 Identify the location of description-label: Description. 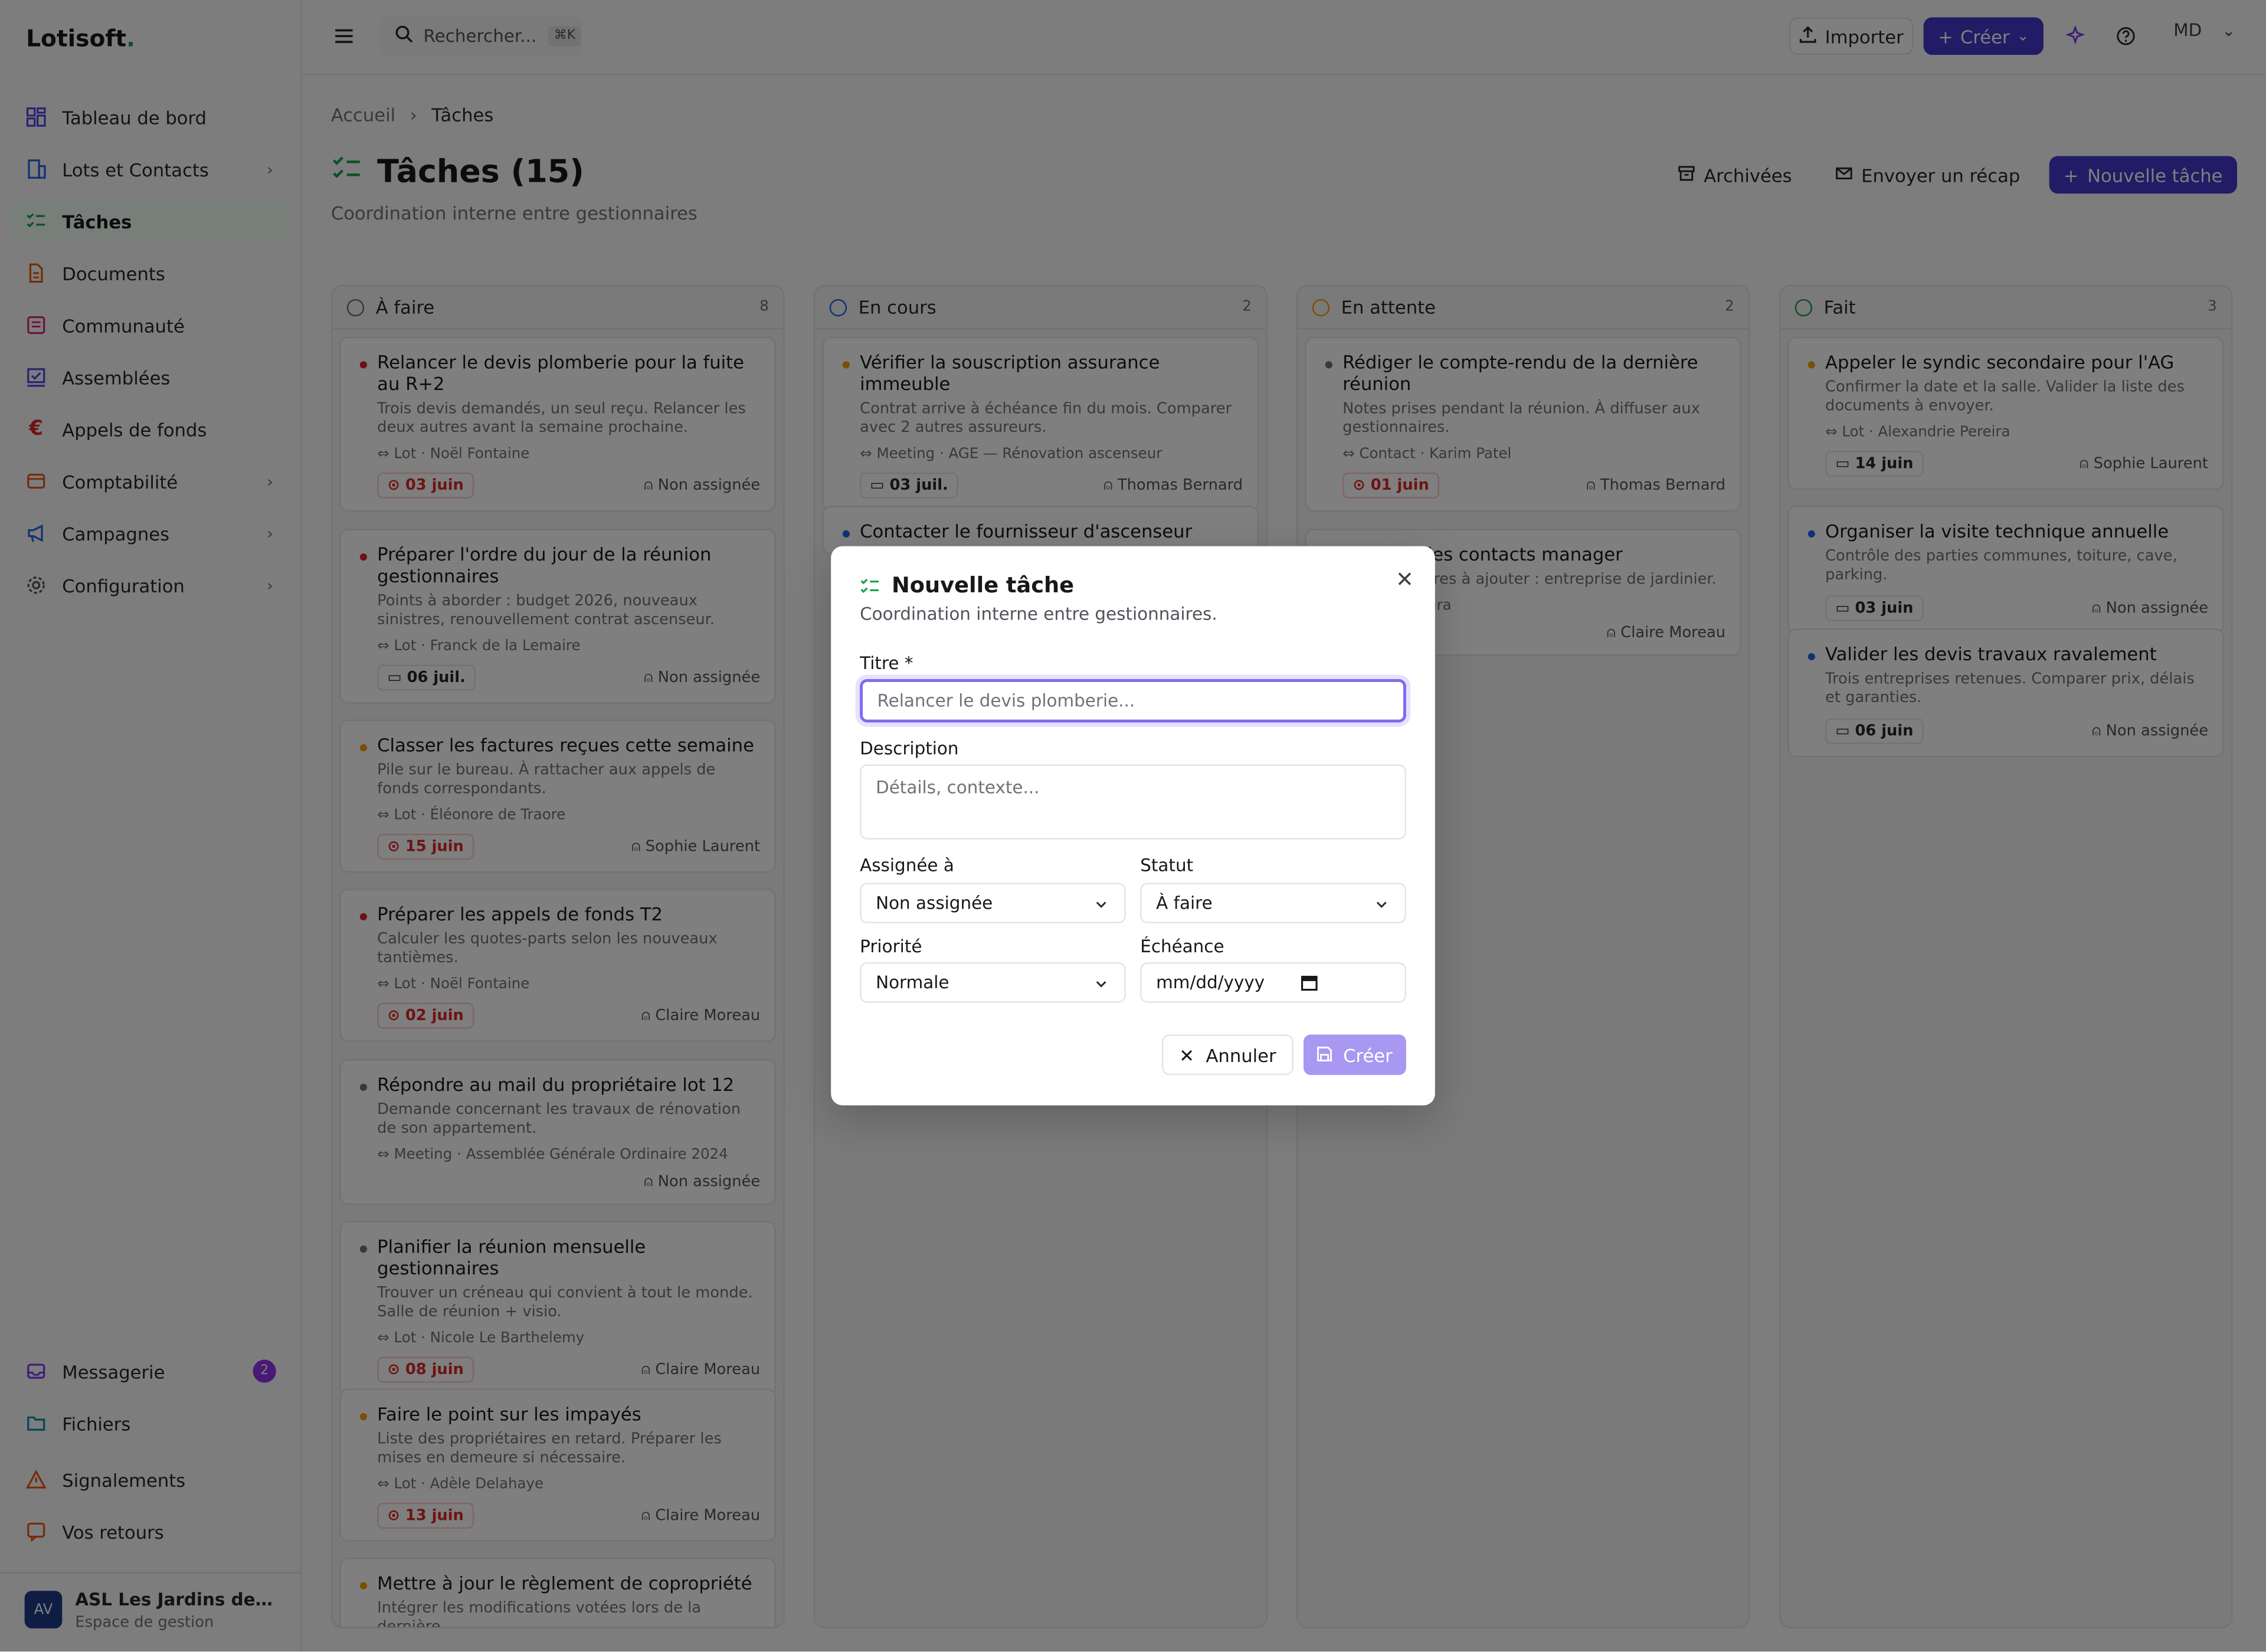
(909, 748).